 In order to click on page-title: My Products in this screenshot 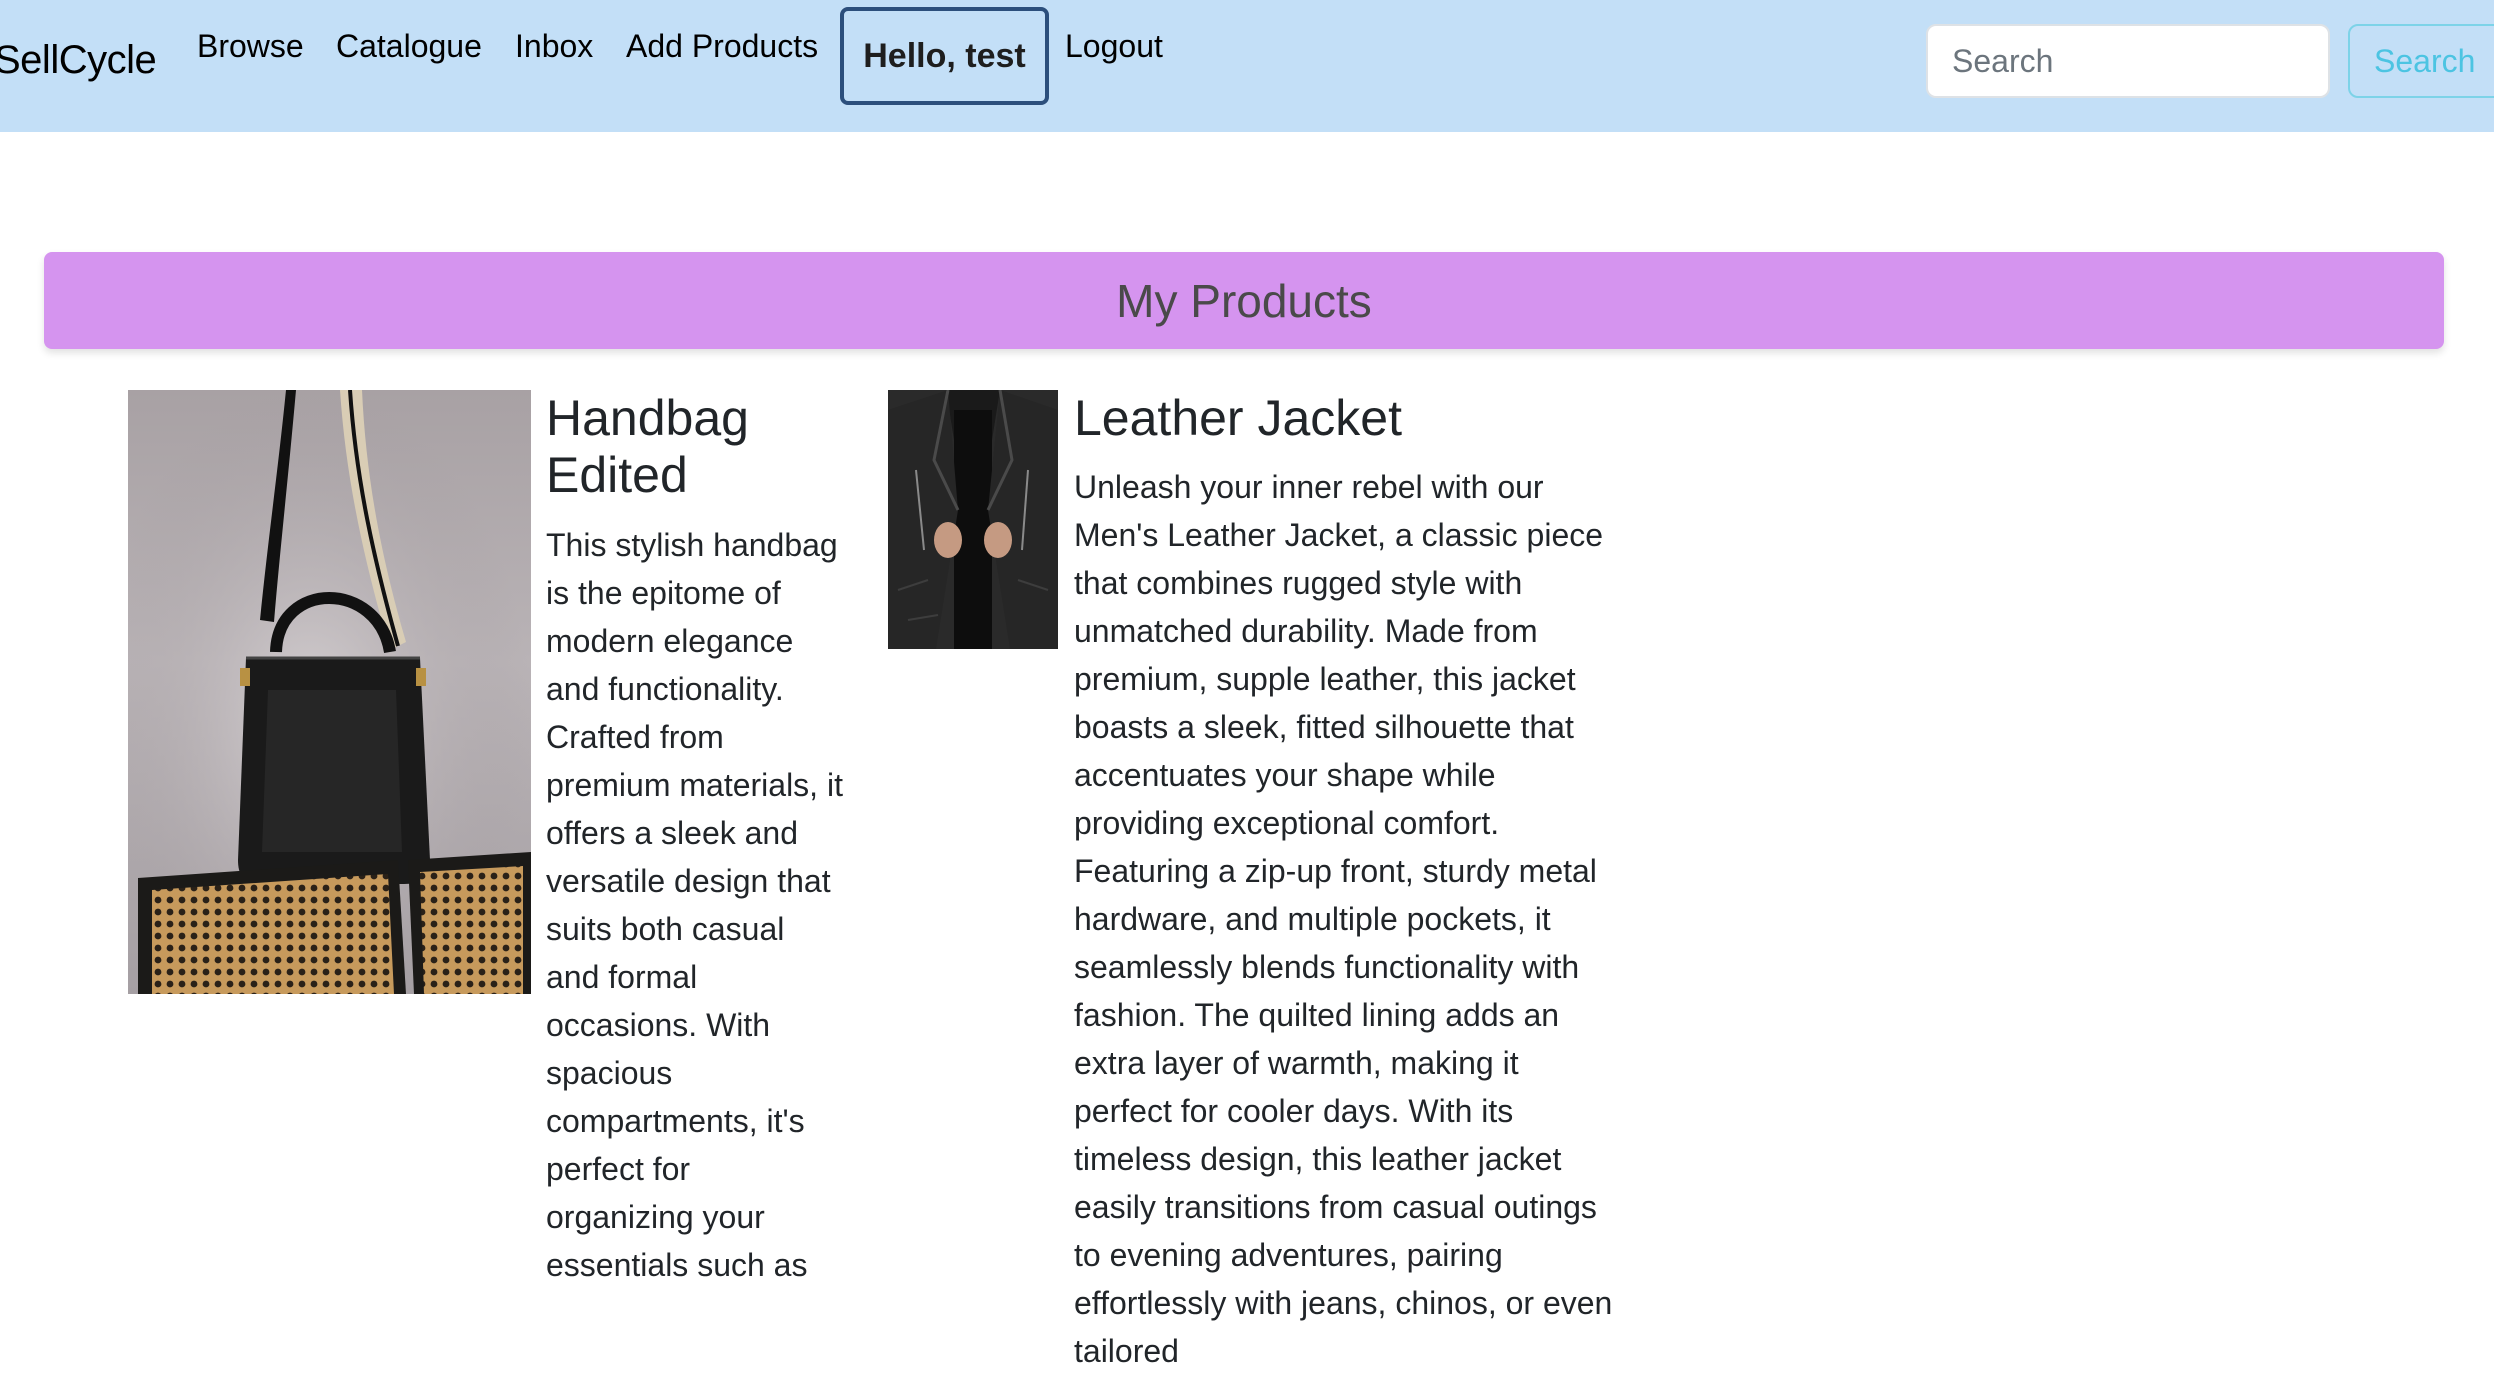, I will do `click(1244, 300)`.